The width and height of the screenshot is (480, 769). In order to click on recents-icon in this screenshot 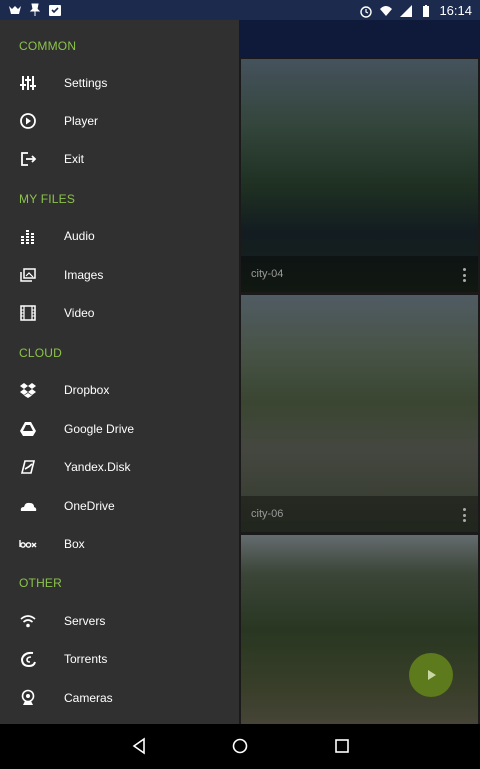, I will do `click(342, 746)`.